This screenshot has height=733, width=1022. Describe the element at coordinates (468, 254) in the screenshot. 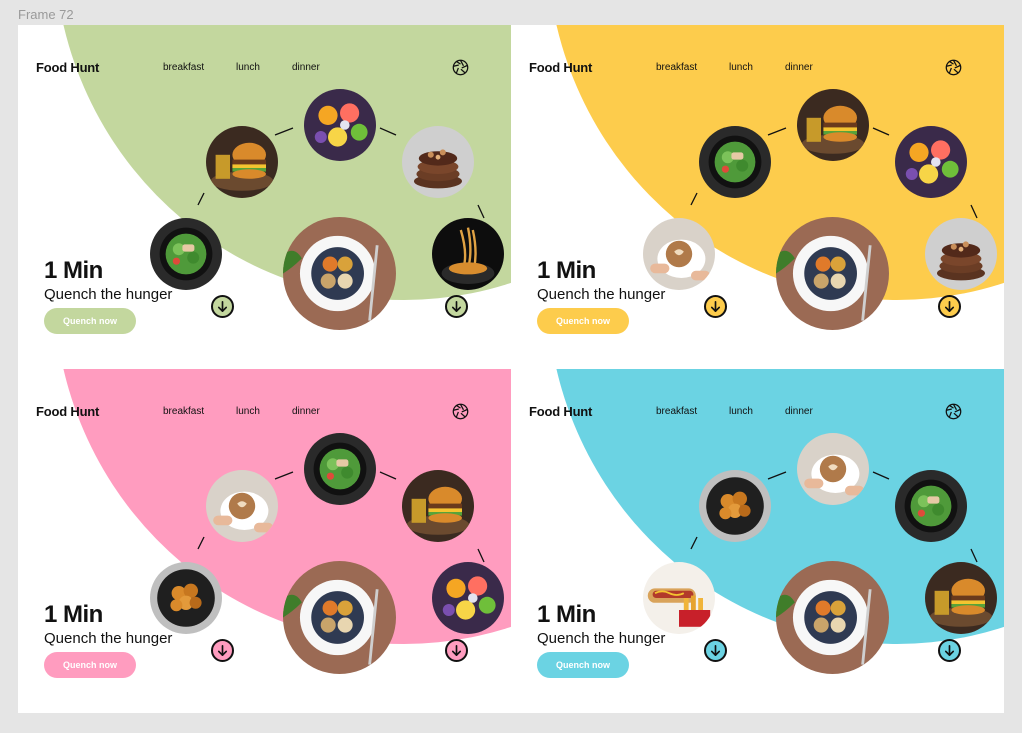

I see `noodles-dish-image` at that location.